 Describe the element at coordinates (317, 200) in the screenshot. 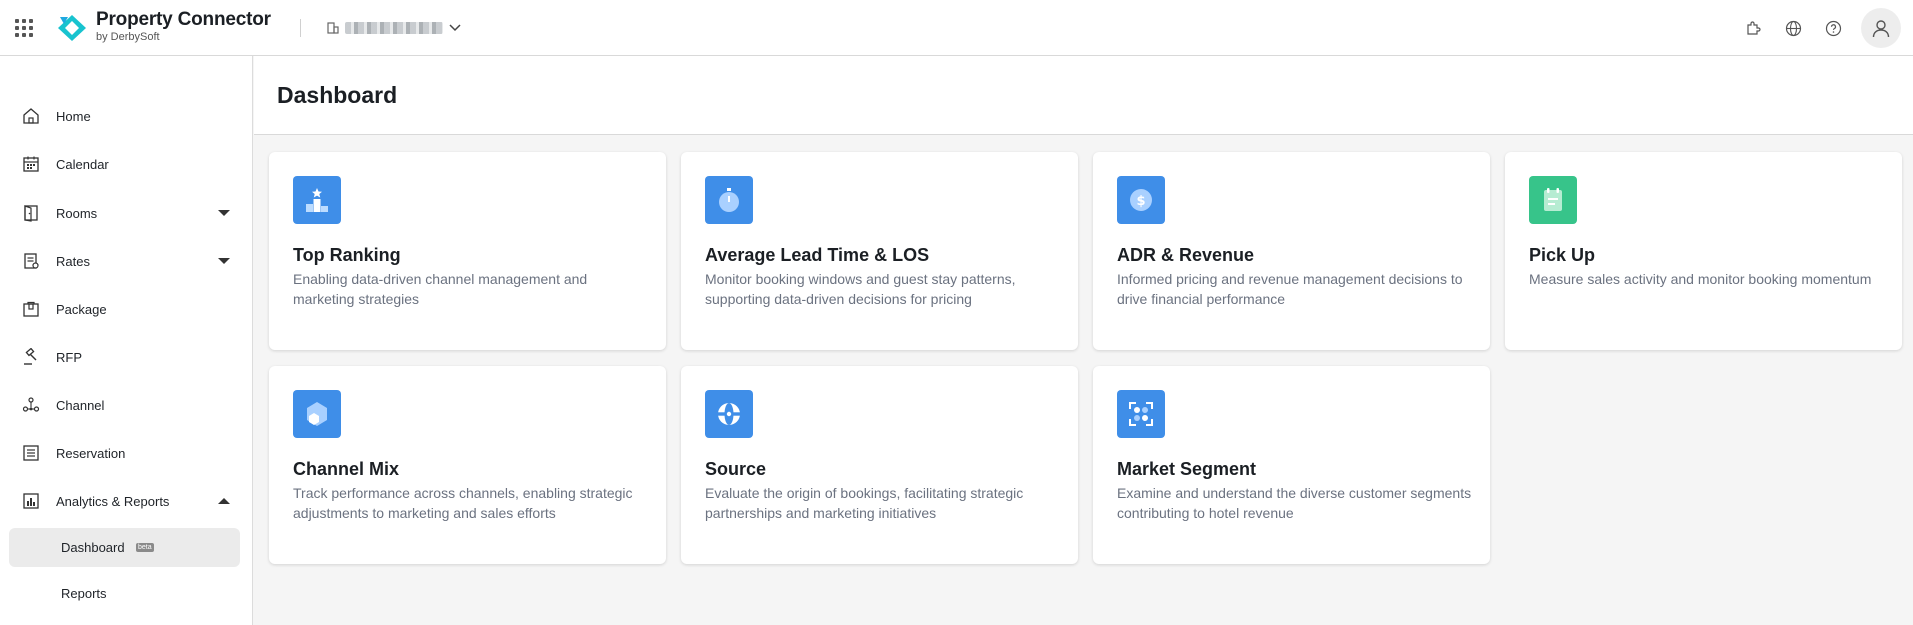

I see `podium-icon` at that location.